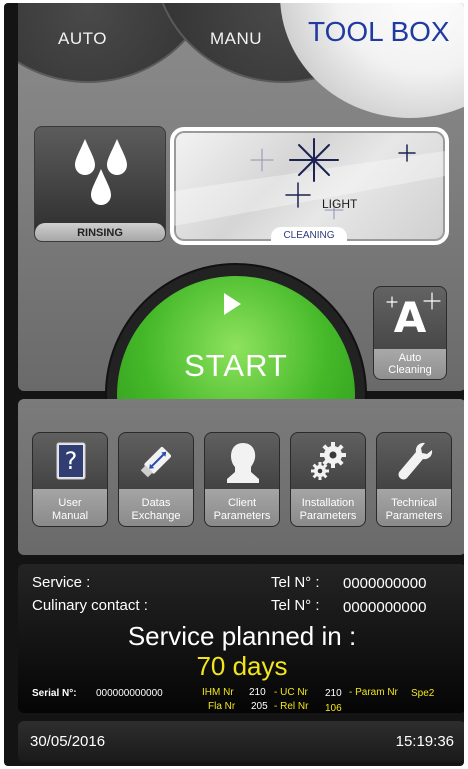  Describe the element at coordinates (129, 693) in the screenshot. I see `serial-value: 000000000000` at that location.